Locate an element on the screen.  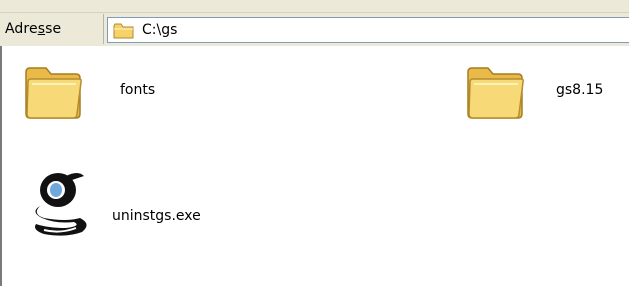
file-name: fonts is located at coordinates (138, 90).